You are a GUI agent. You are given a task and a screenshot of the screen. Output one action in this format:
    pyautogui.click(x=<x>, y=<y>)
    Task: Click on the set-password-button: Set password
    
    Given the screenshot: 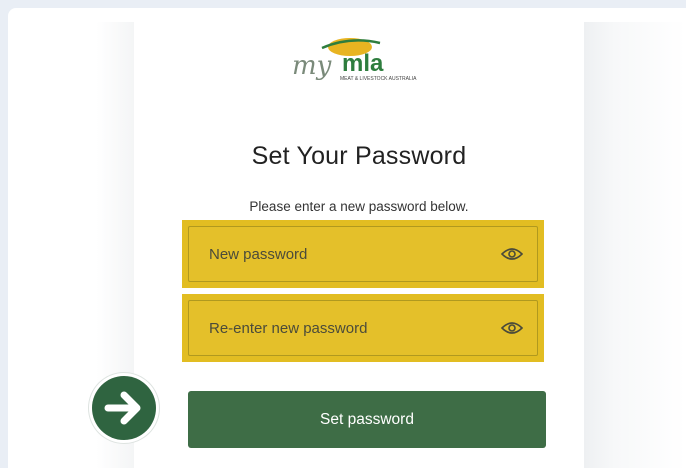 What is the action you would take?
    pyautogui.click(x=367, y=419)
    